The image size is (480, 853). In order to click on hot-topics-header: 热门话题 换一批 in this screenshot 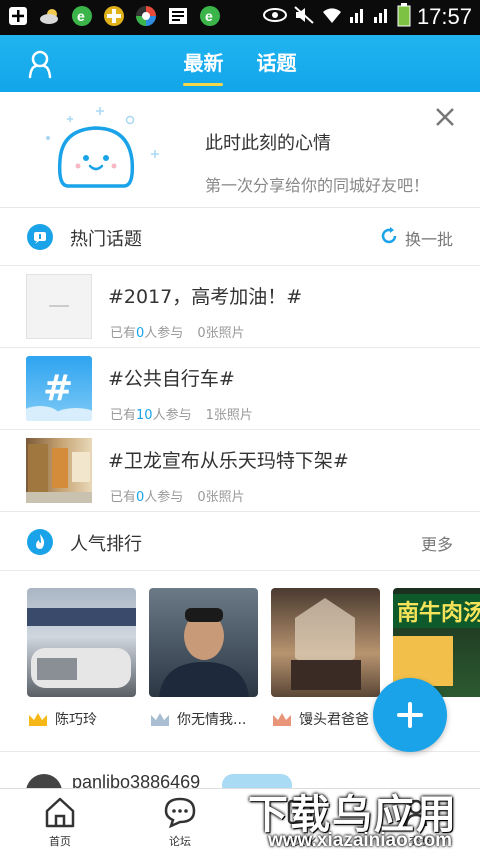, I will do `click(240, 237)`.